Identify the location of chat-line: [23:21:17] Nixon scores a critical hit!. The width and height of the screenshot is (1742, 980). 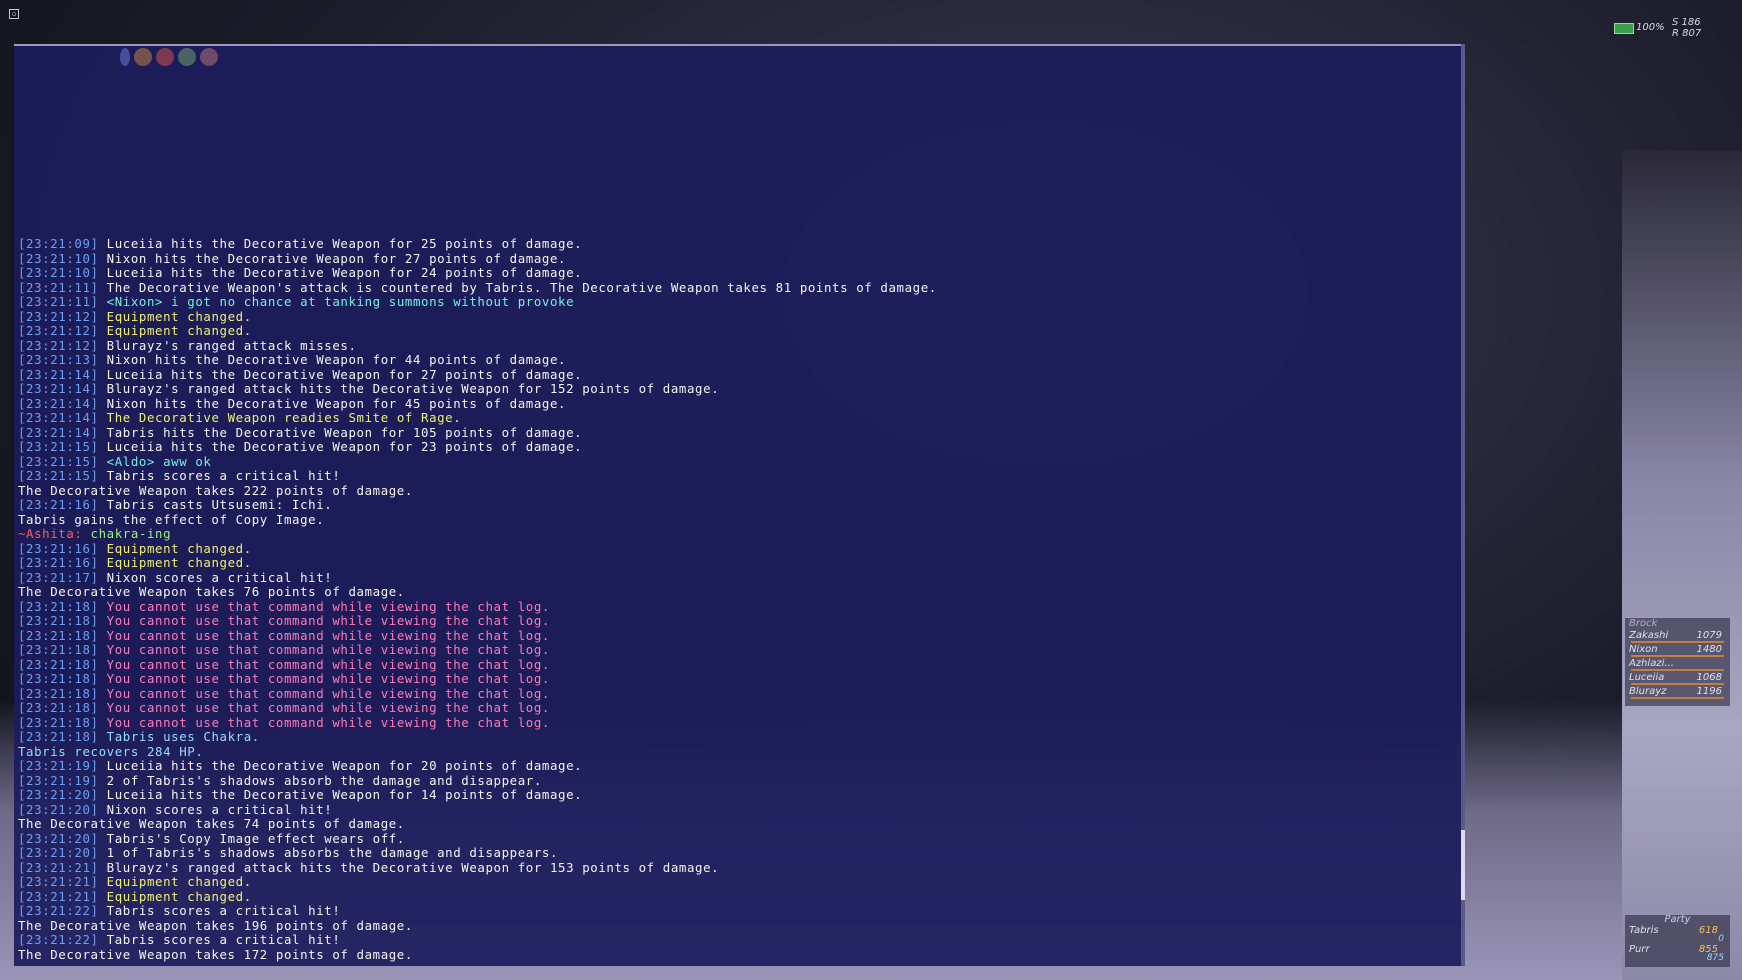
(718, 577).